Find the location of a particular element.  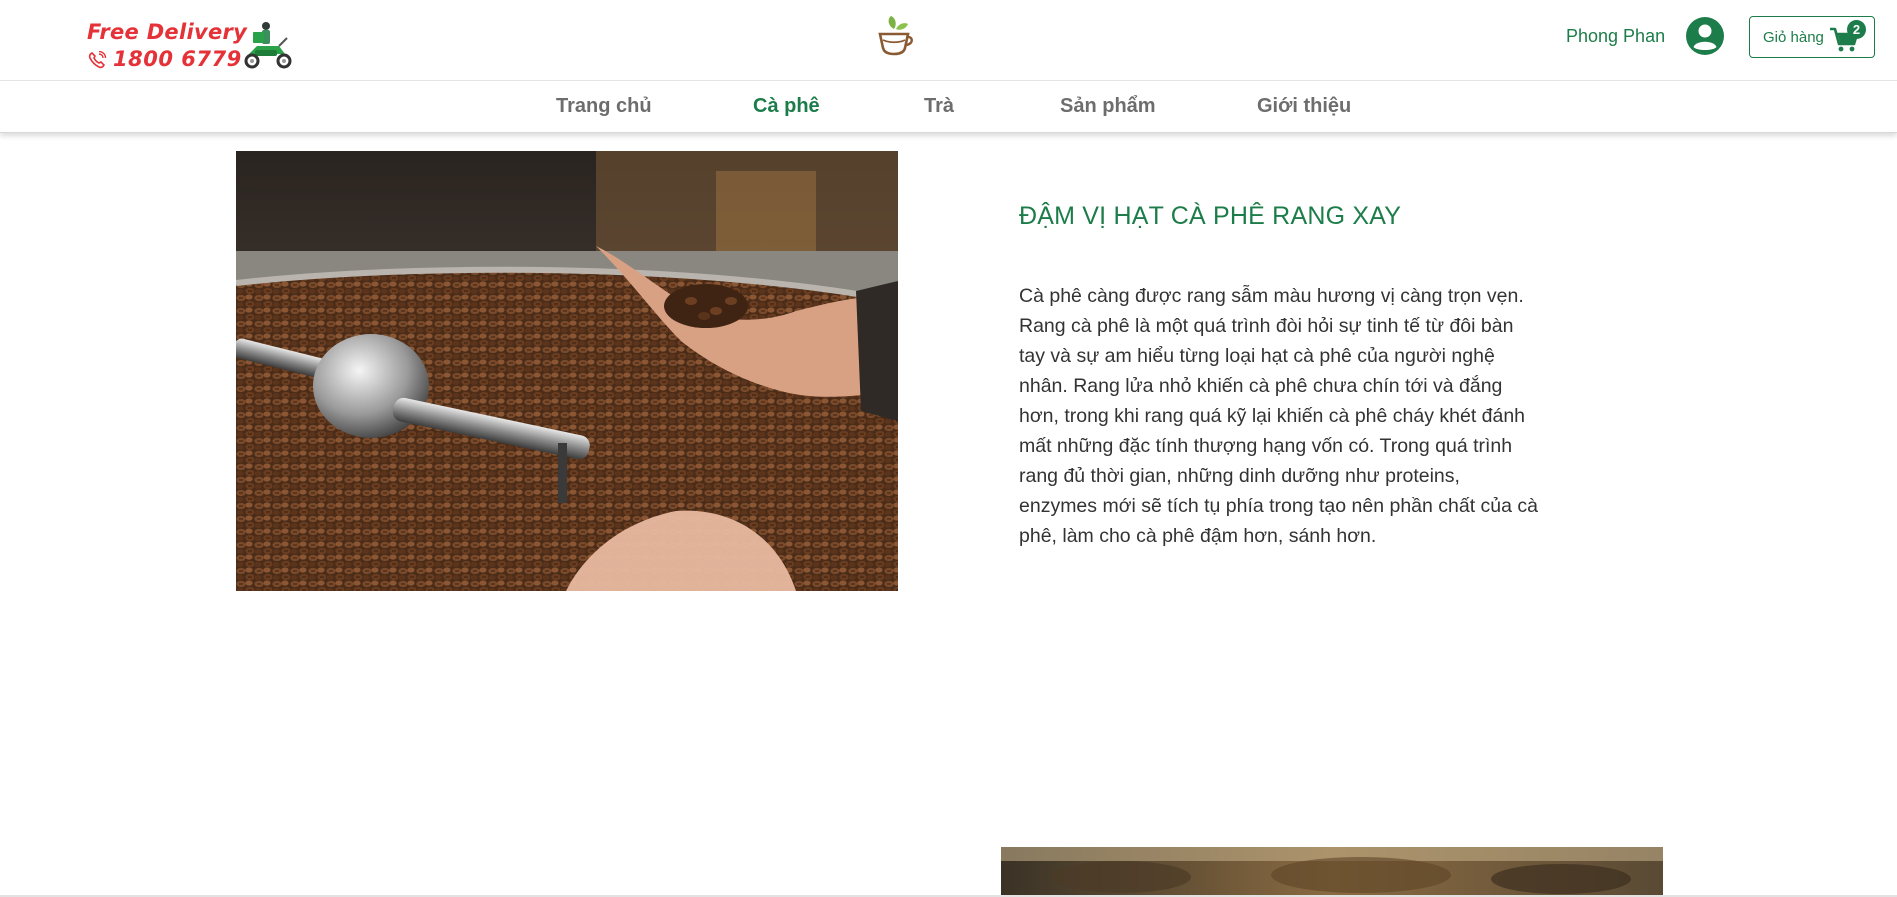

user-circle-icon is located at coordinates (1705, 36).